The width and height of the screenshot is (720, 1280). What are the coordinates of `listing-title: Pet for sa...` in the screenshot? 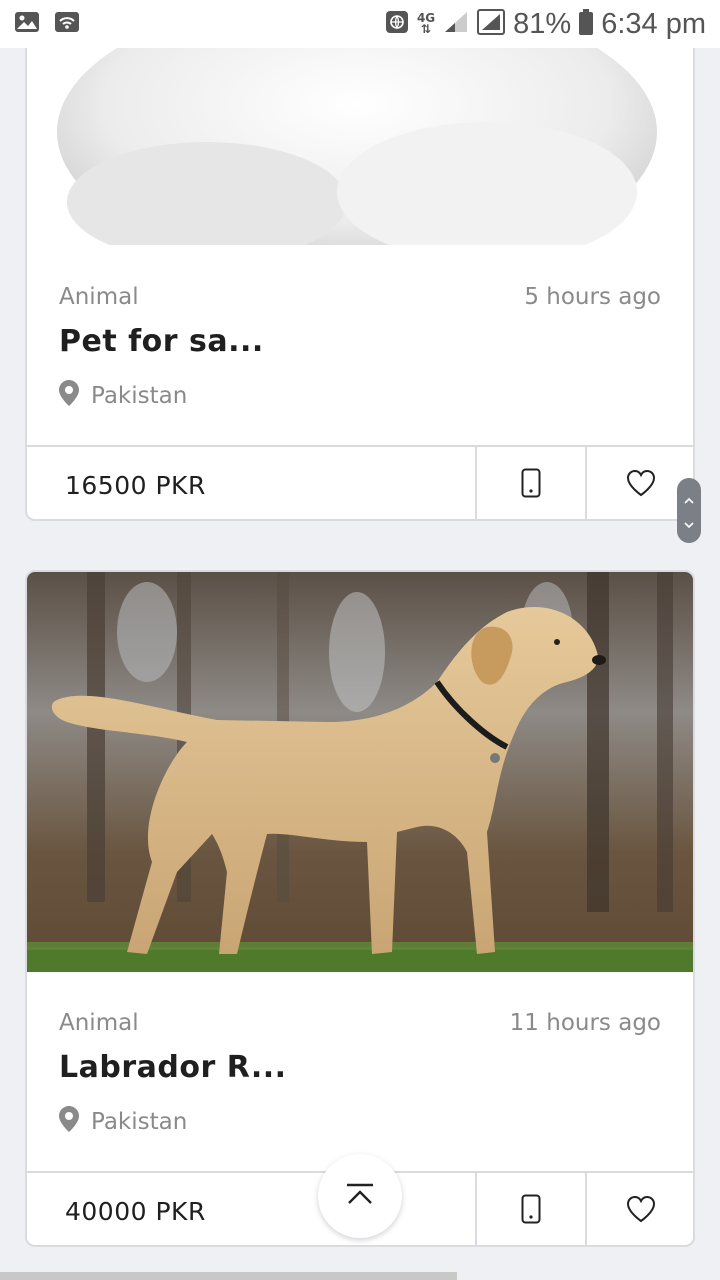 It's located at (161, 341).